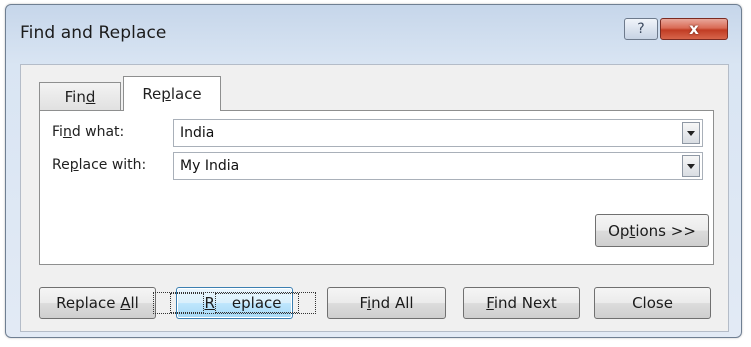 The width and height of the screenshot is (751, 347). I want to click on find-what-label: Find what:, so click(88, 132).